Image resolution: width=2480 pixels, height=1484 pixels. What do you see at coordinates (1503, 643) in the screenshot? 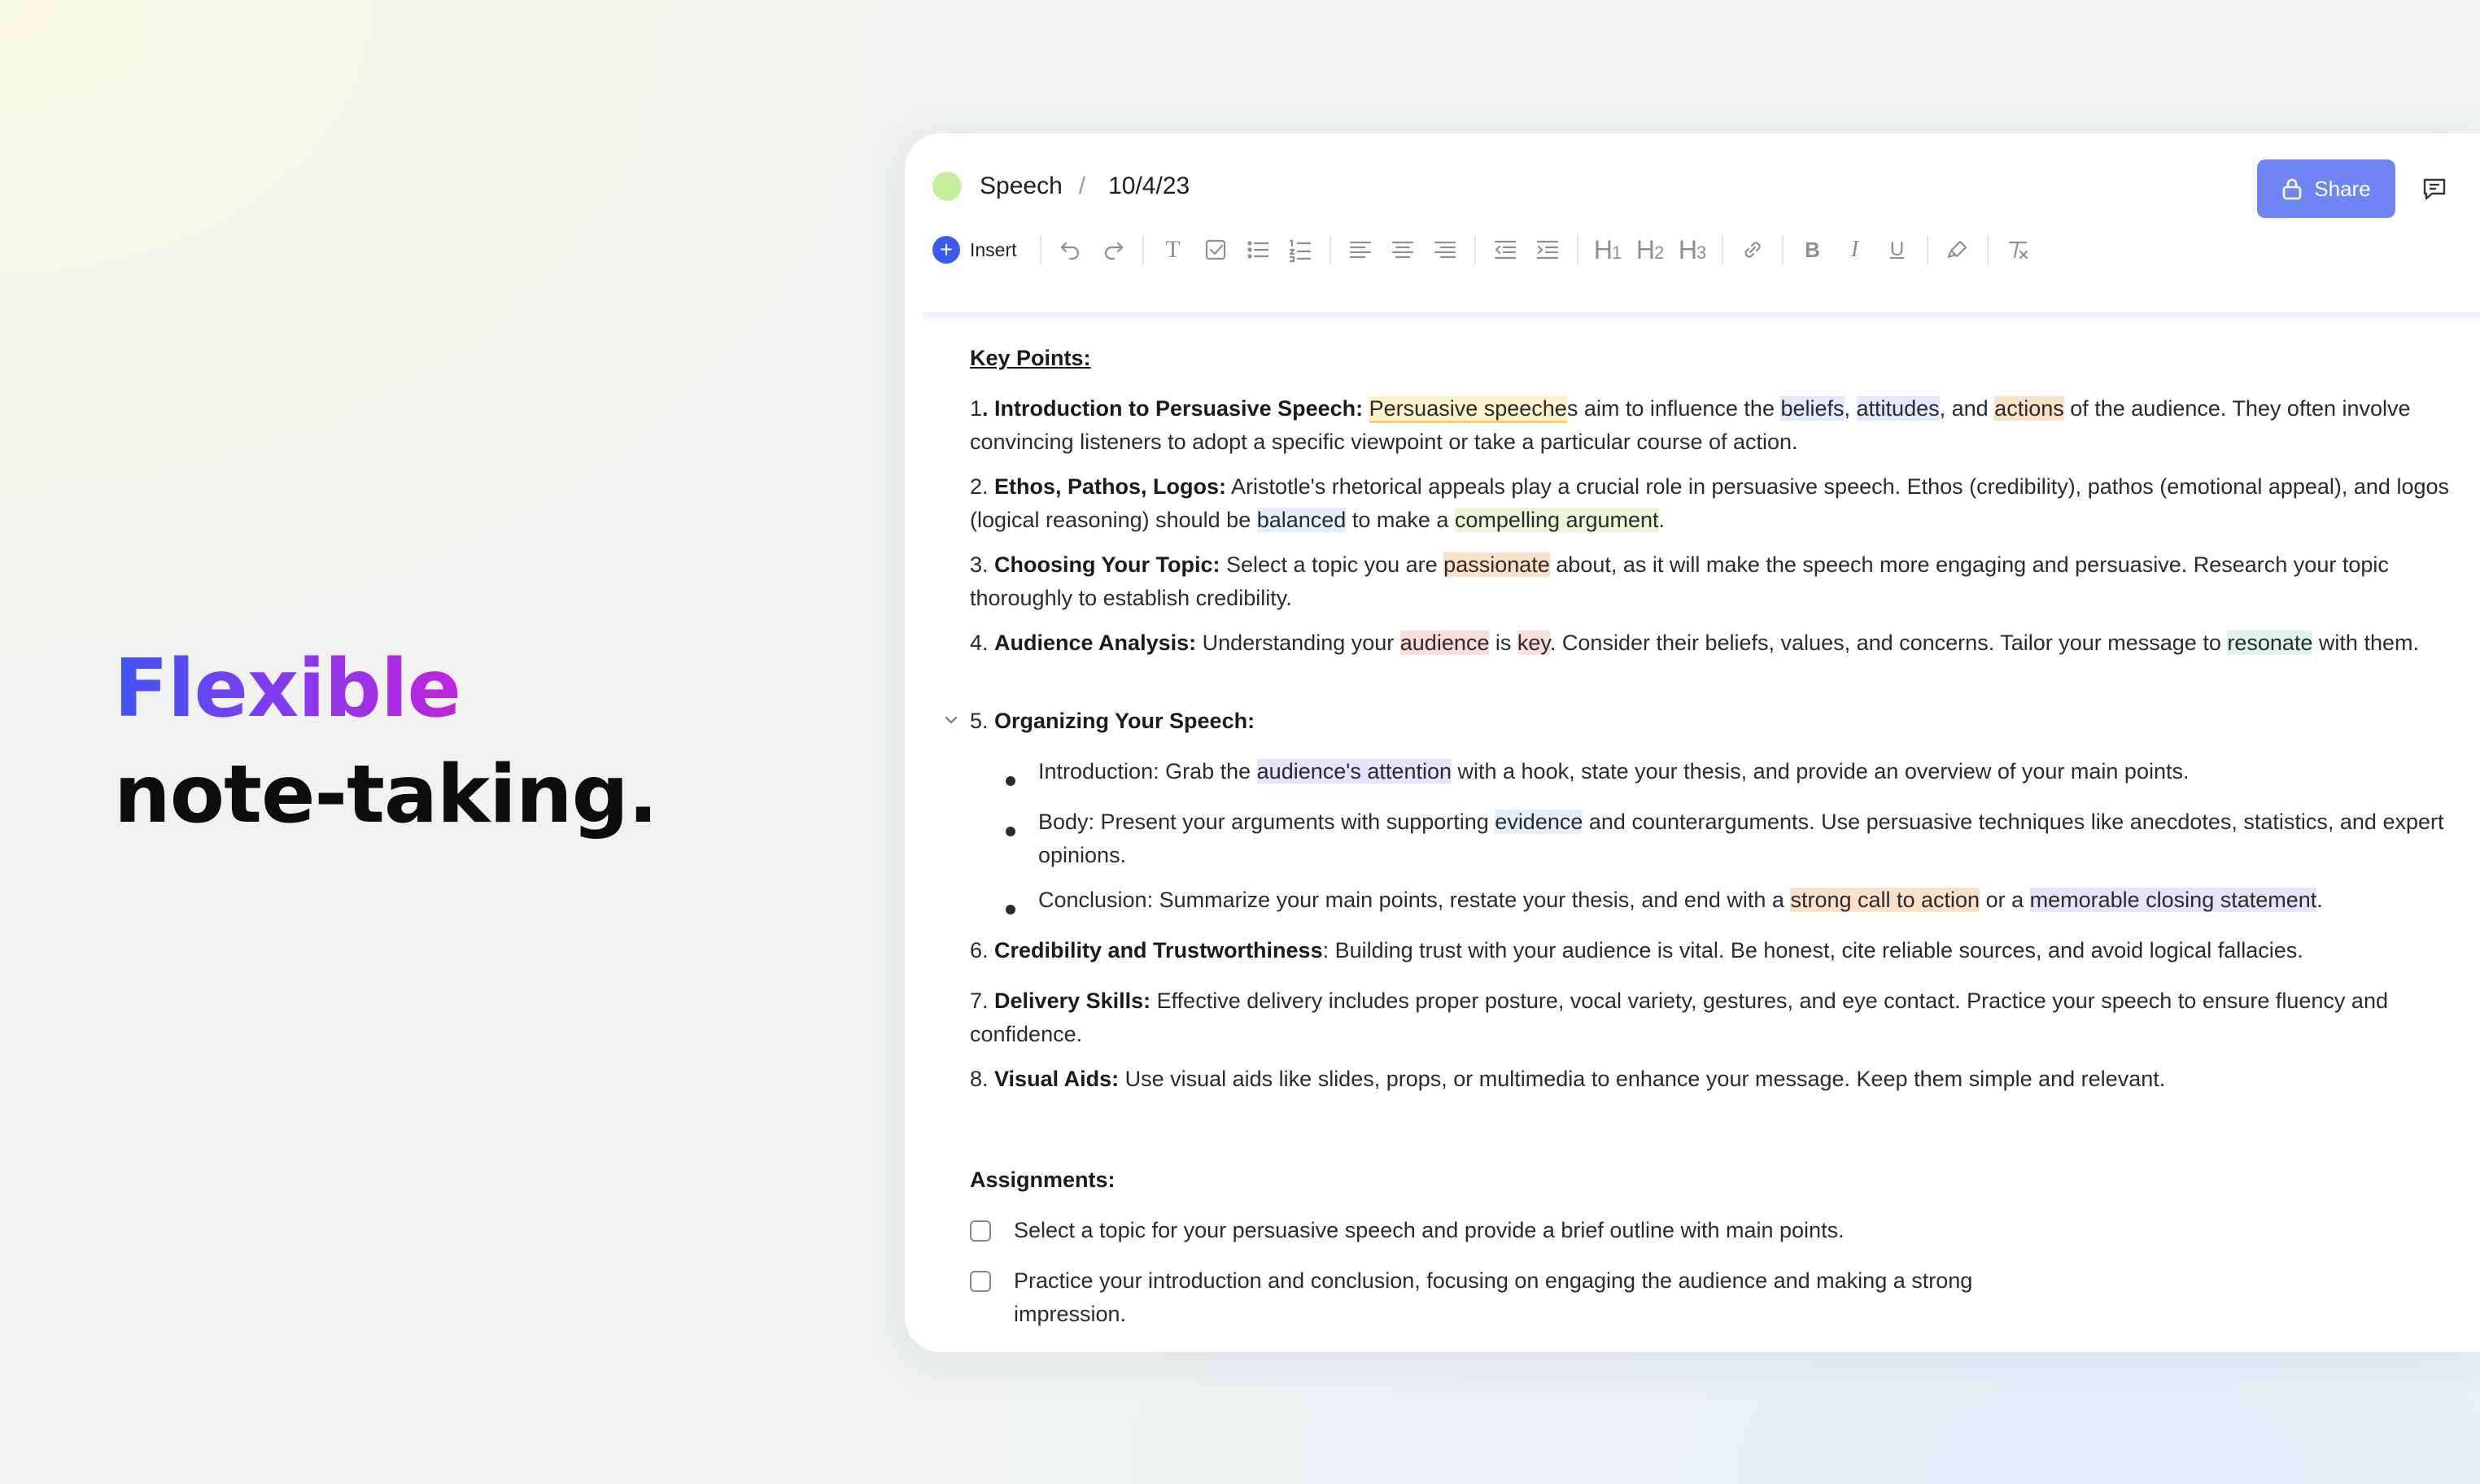
I see `item-text: is` at bounding box center [1503, 643].